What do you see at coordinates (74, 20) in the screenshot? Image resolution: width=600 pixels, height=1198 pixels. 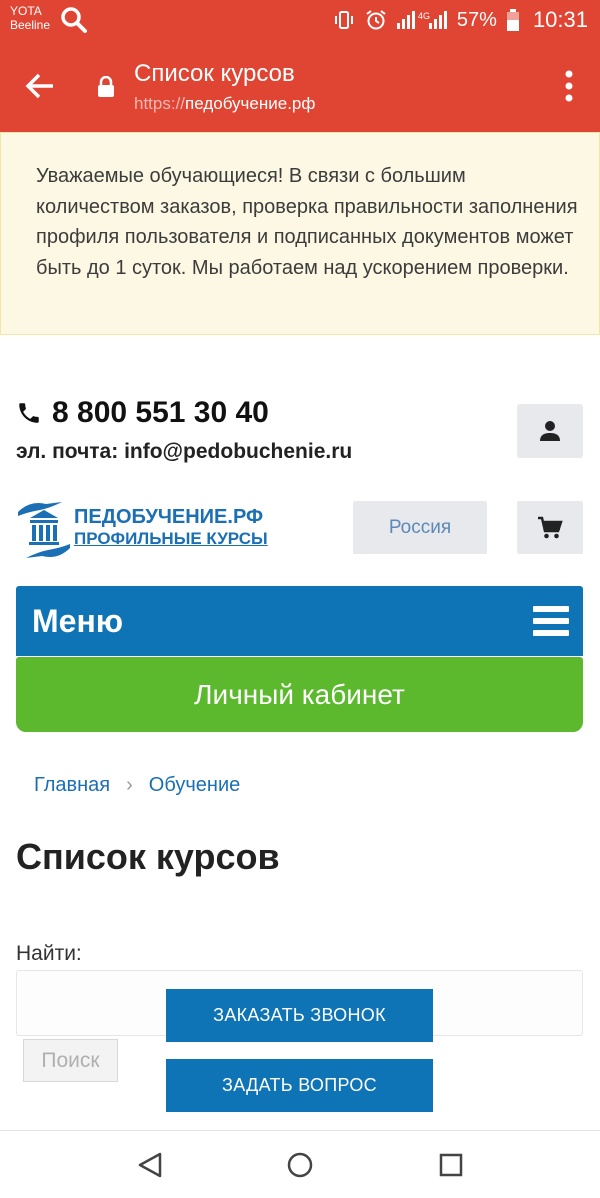 I see `search-icon` at bounding box center [74, 20].